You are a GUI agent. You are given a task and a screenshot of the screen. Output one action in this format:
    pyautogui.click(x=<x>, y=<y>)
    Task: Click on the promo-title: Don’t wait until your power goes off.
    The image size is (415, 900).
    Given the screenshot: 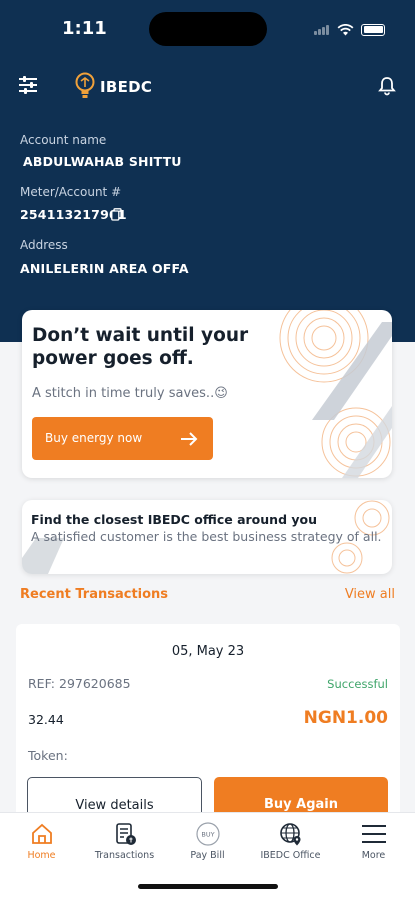 What is the action you would take?
    pyautogui.click(x=140, y=347)
    